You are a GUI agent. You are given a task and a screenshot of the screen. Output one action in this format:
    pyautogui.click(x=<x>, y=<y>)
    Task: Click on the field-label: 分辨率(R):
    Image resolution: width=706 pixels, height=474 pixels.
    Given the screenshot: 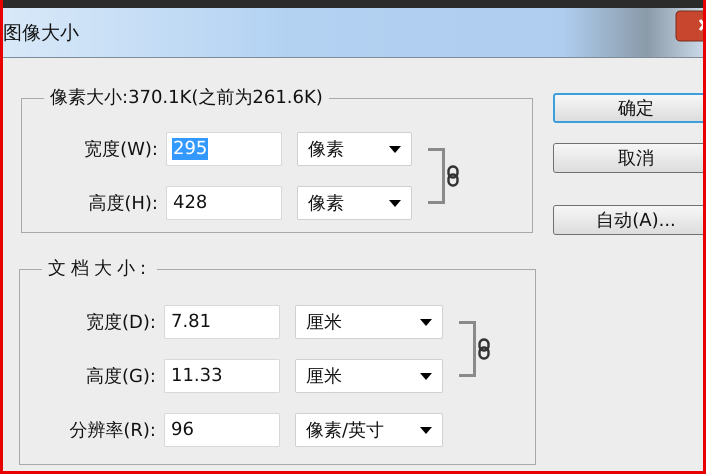 What is the action you would take?
    pyautogui.click(x=112, y=430)
    